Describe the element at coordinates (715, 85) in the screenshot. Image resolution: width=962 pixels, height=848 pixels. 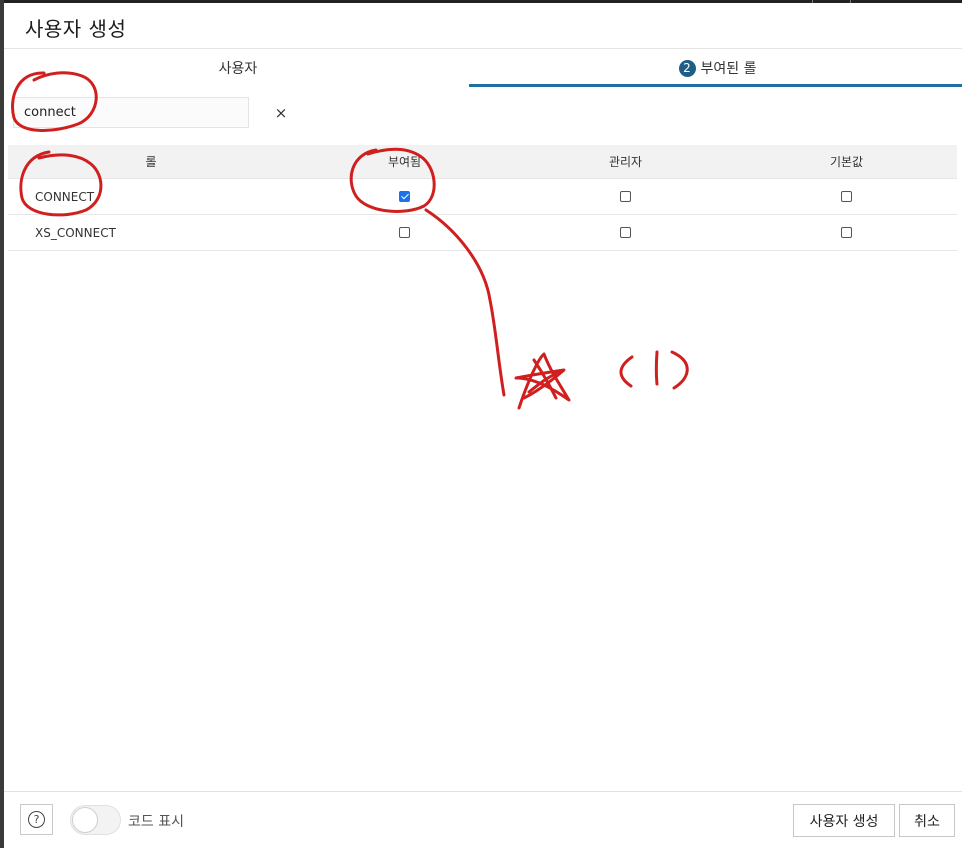
I see `active-tab-indicator` at that location.